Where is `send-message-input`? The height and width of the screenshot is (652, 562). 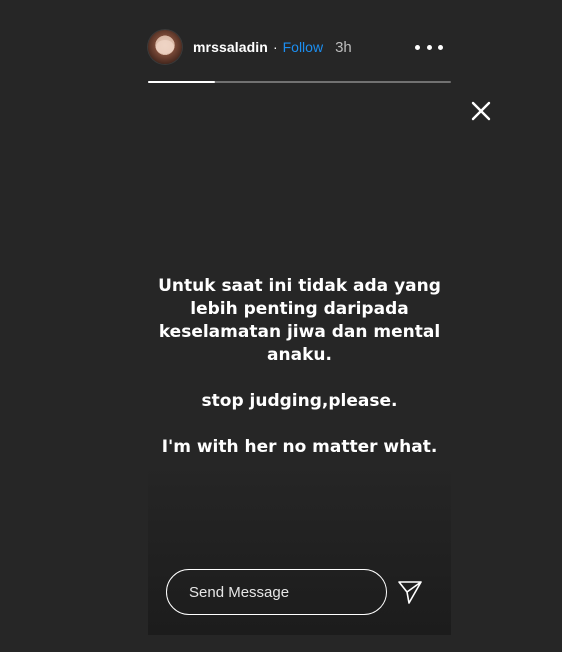 send-message-input is located at coordinates (276, 592).